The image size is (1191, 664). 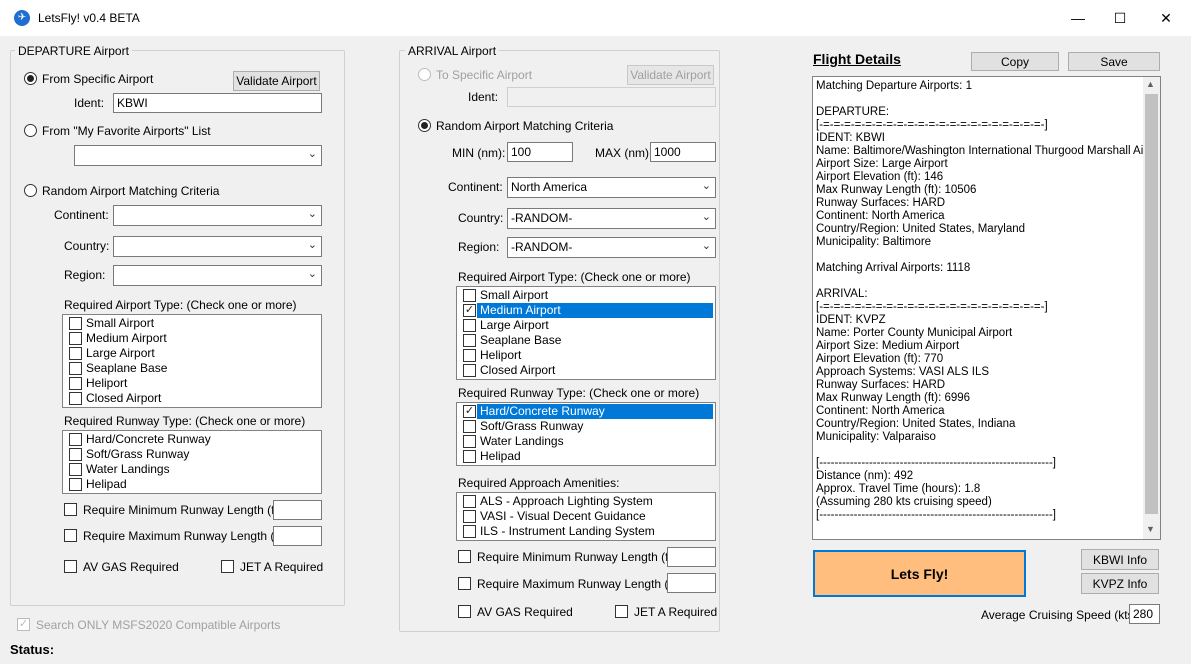 I want to click on arrival-validate-button: Validate Airport, so click(x=670, y=75).